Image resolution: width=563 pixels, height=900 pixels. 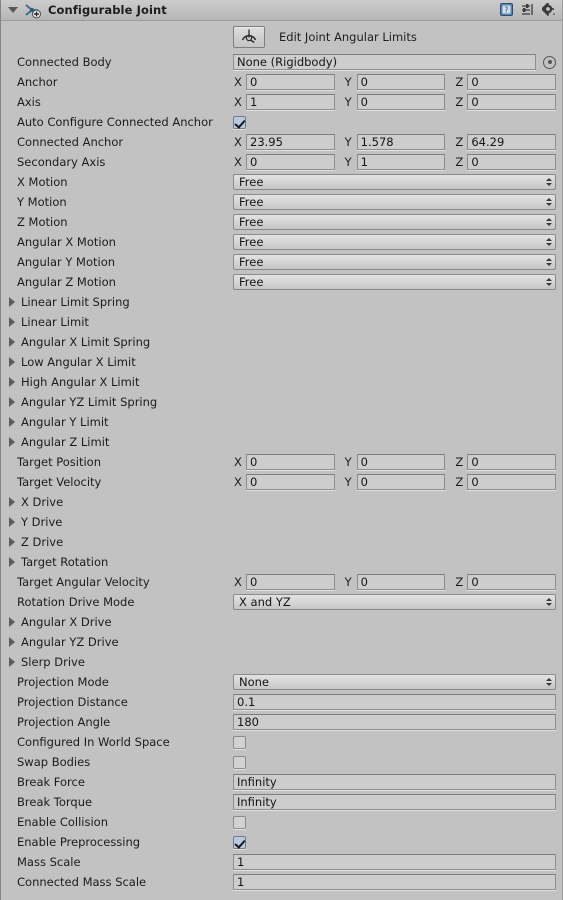 I want to click on property-row-angular-yz-limit-spring: Angular YZ Limit Spring, so click(x=281, y=402).